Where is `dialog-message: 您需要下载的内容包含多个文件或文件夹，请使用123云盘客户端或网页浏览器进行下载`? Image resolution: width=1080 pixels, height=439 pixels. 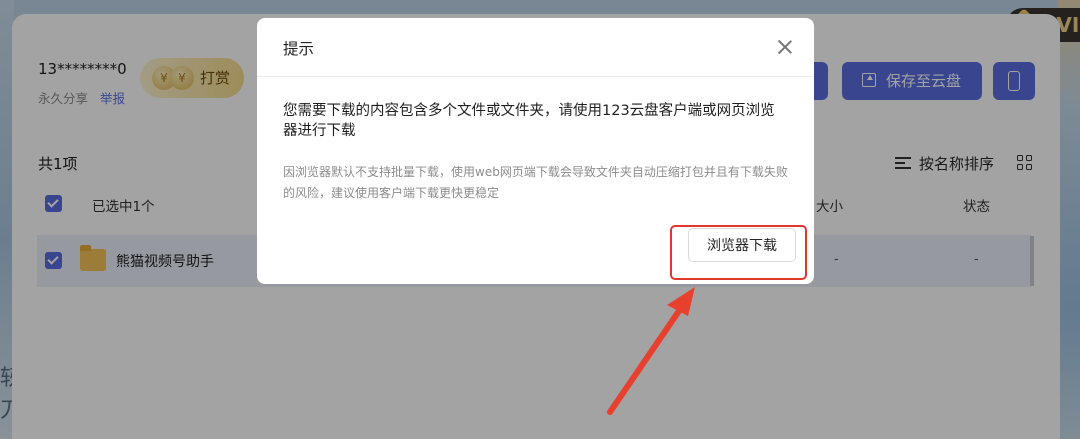 dialog-message: 您需要下载的内容包含多个文件或文件夹，请使用123云盘客户端或网页浏览器进行下载 is located at coordinates (529, 121).